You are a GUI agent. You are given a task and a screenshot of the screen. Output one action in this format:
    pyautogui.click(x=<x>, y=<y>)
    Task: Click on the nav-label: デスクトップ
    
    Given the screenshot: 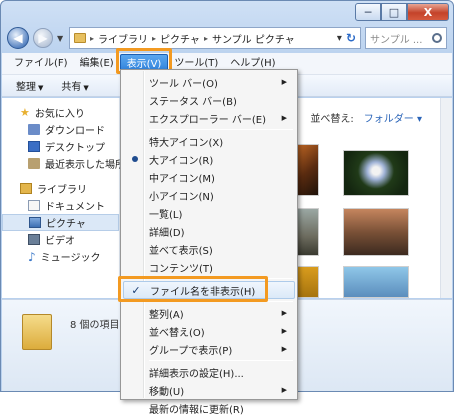 What is the action you would take?
    pyautogui.click(x=75, y=148)
    